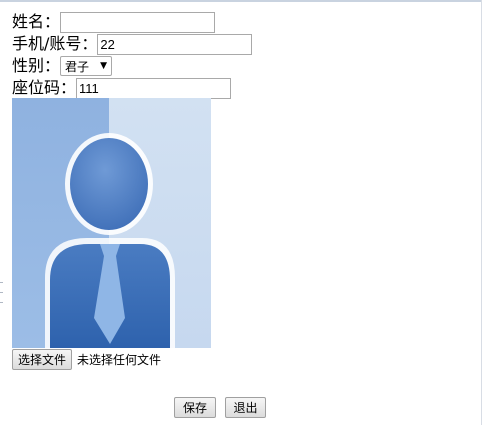 This screenshot has height=425, width=482. I want to click on name-row: 姓名：, so click(114, 22).